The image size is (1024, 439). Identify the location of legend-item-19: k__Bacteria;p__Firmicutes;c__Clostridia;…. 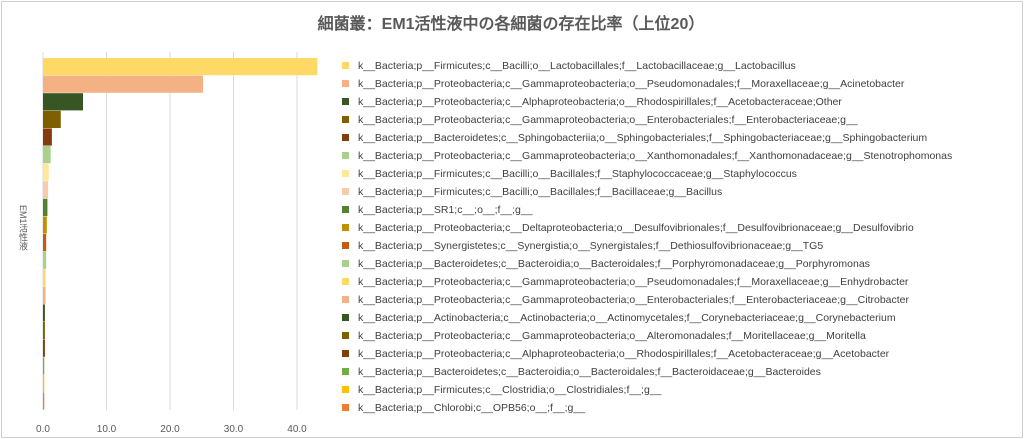
(677, 390).